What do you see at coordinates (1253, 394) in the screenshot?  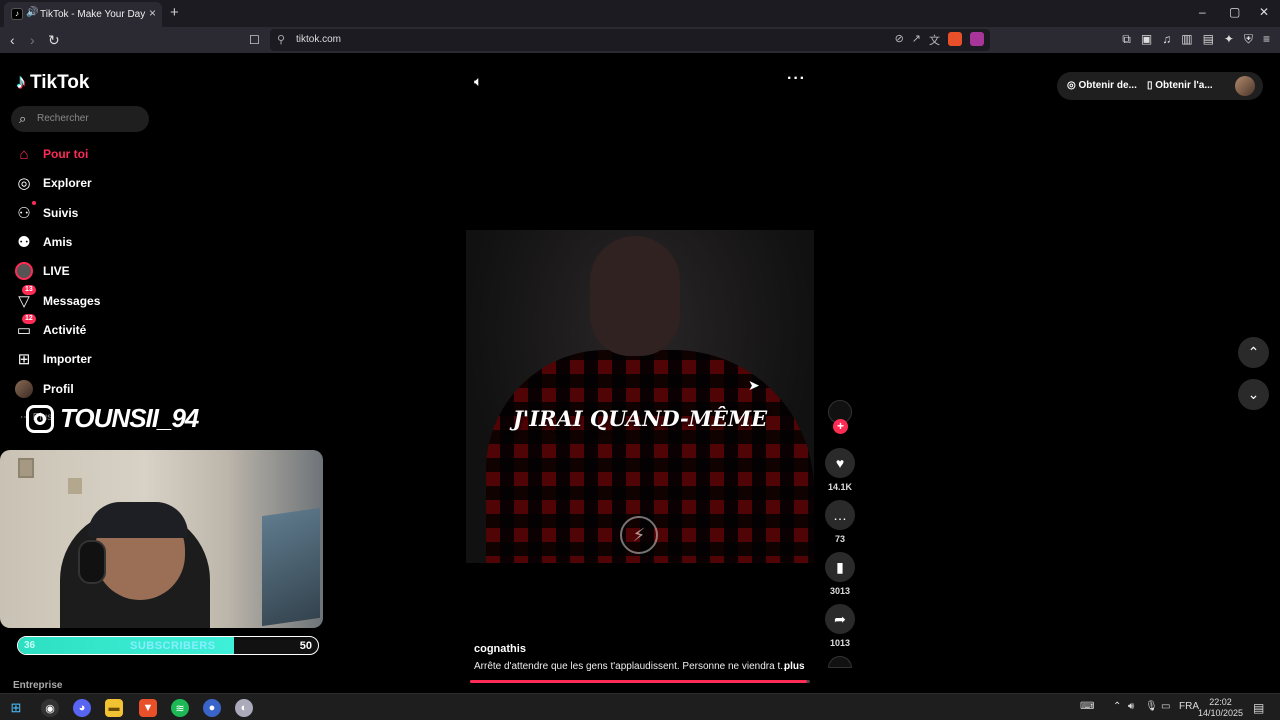 I see `next-video-button: ⌄` at bounding box center [1253, 394].